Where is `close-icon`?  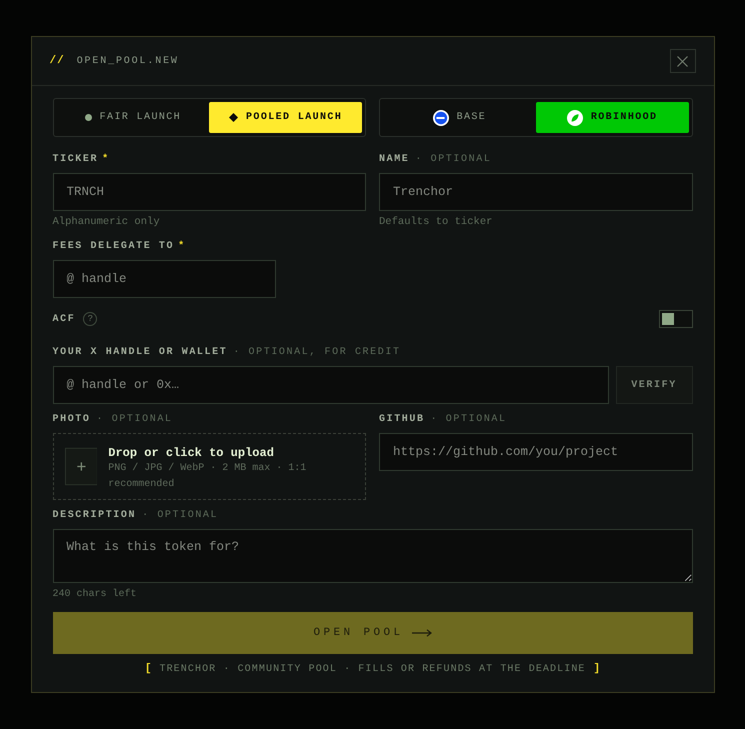
close-icon is located at coordinates (682, 61).